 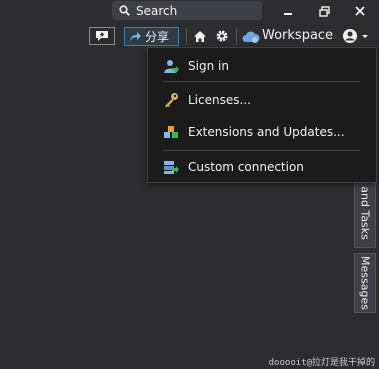 I want to click on feedback-chat-icon, so click(x=102, y=36).